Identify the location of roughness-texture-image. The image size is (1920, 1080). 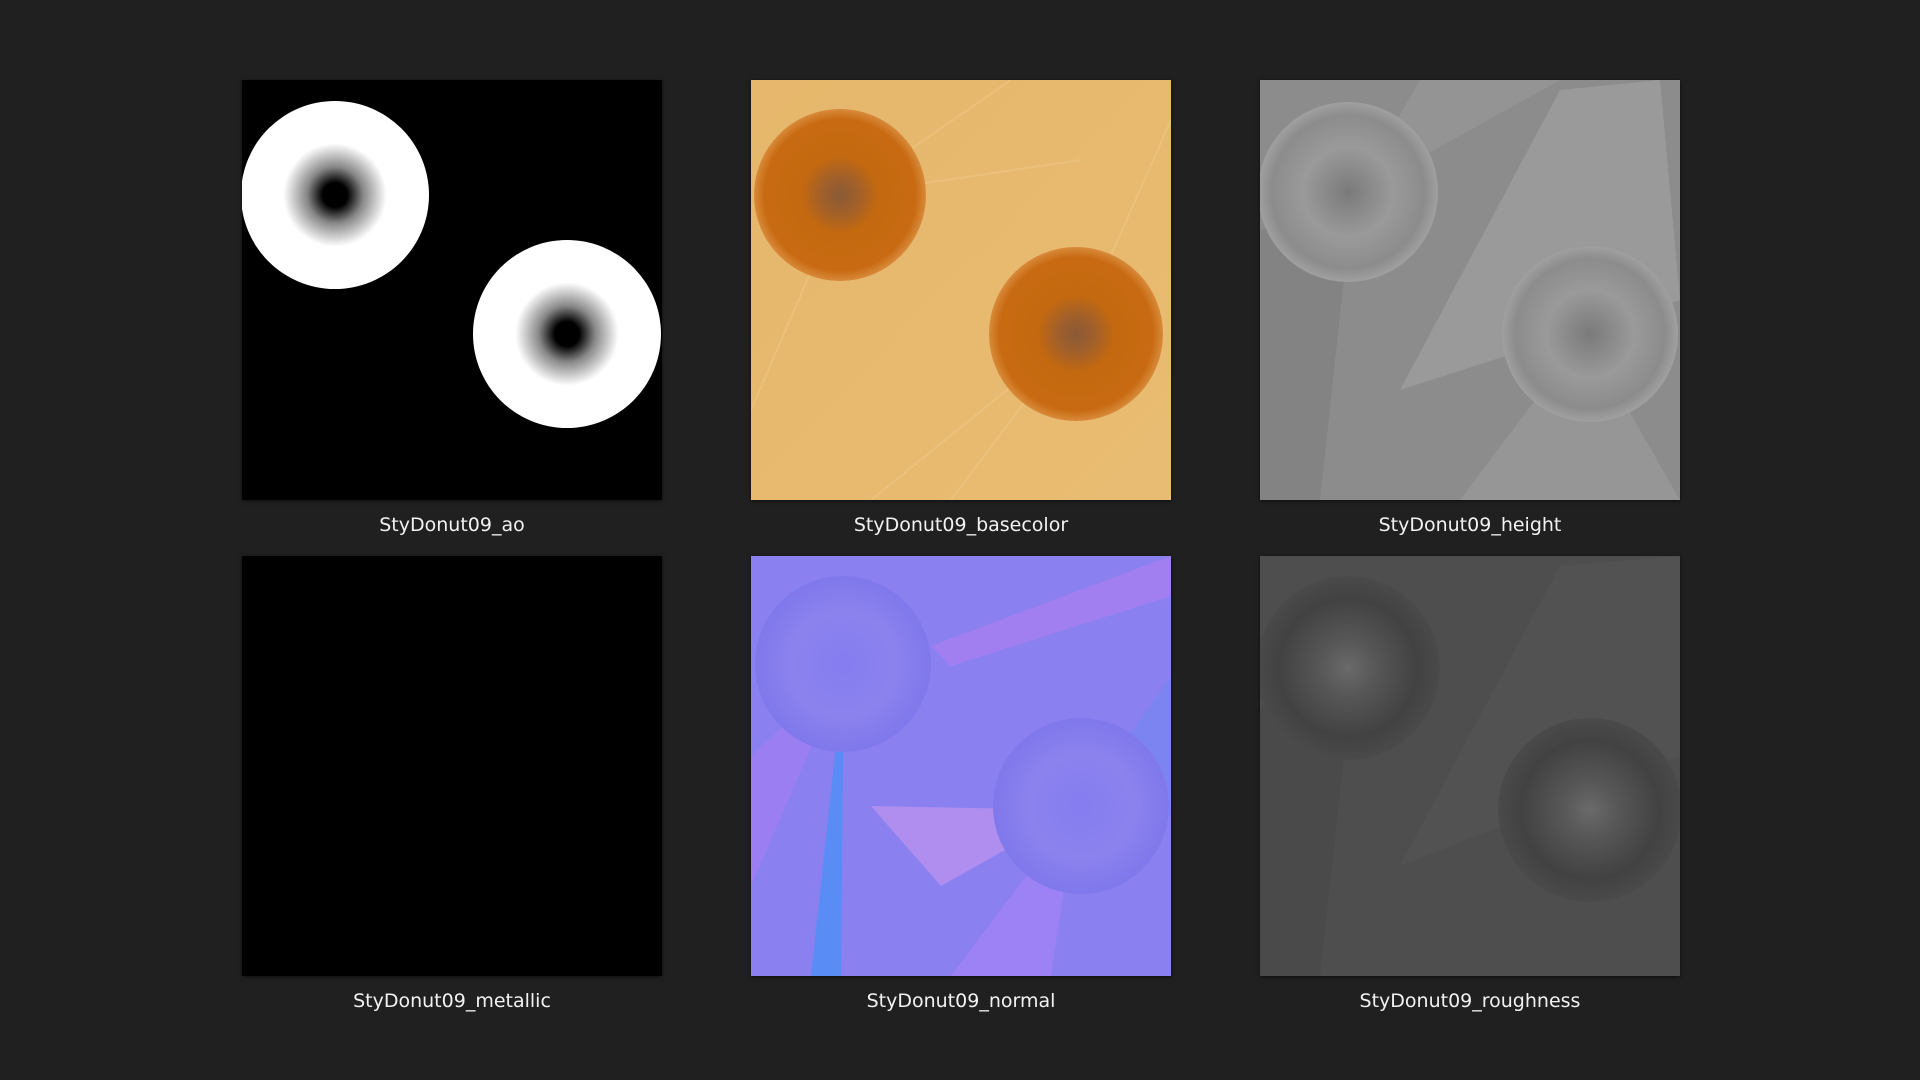
(1470, 766).